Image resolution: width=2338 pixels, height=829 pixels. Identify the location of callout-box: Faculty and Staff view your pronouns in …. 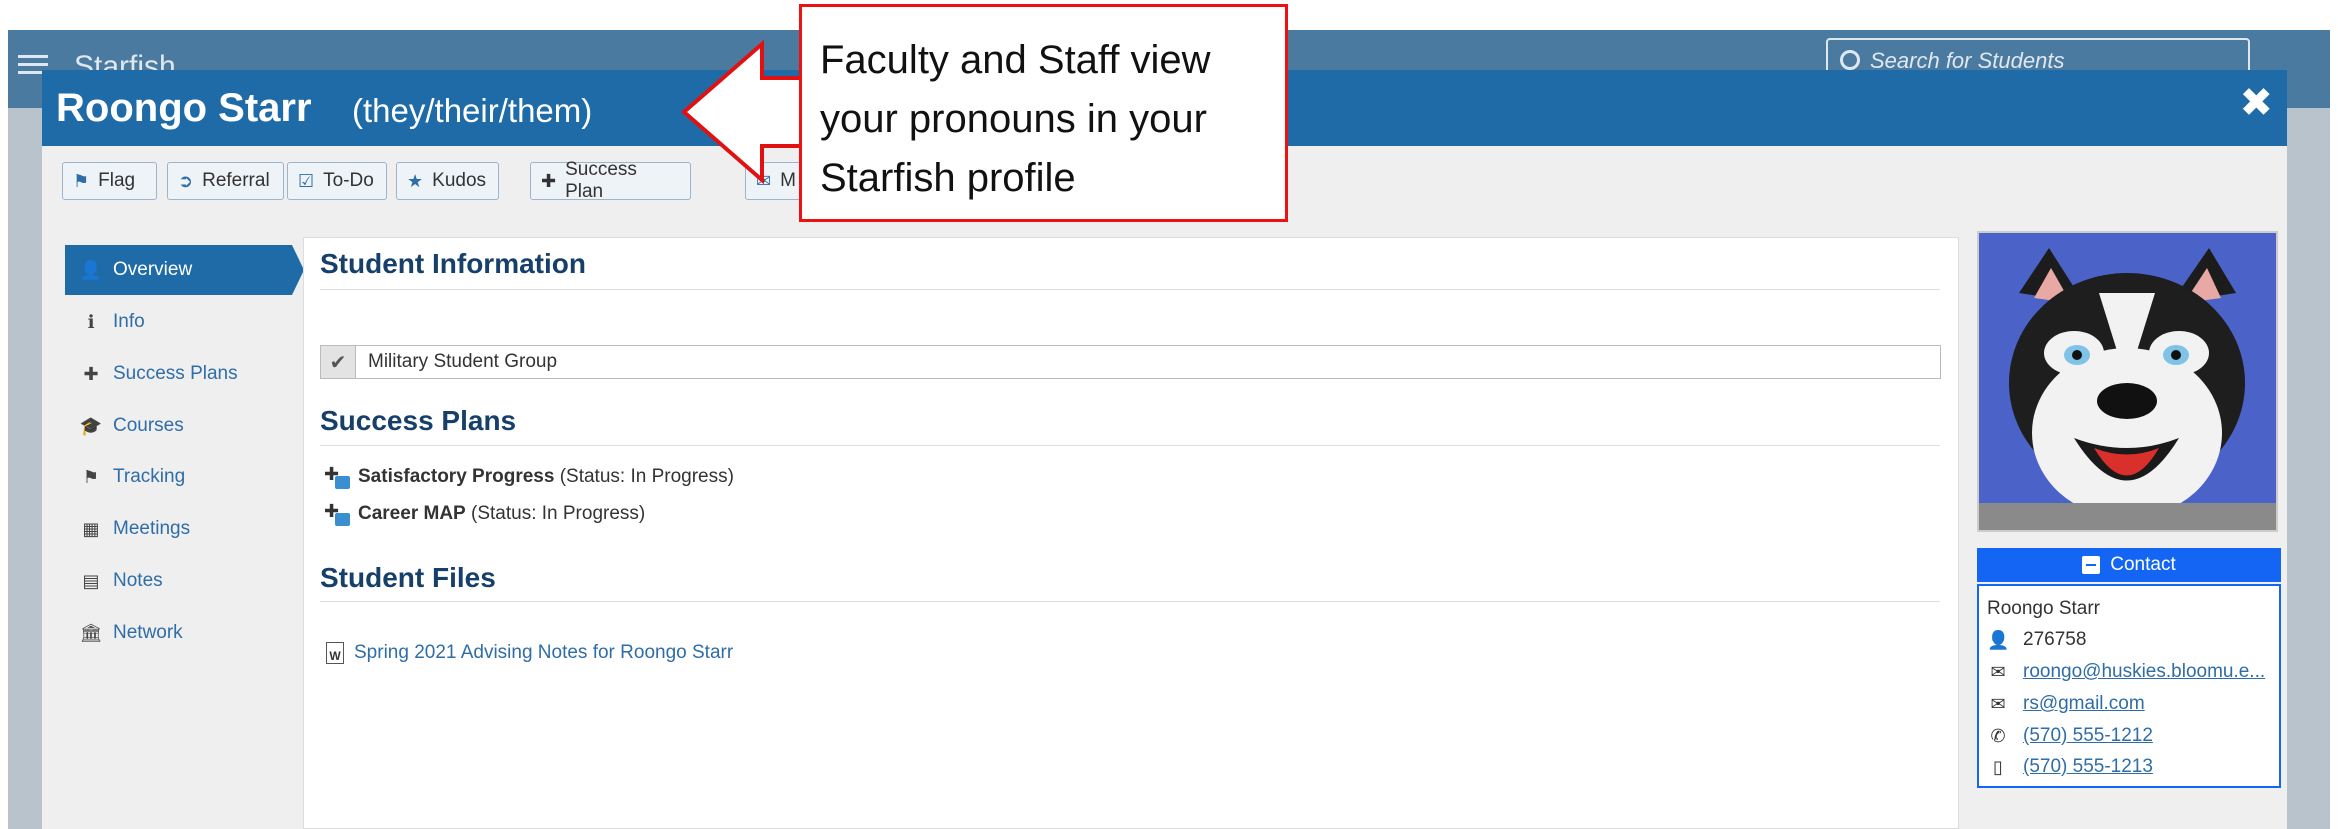
(1043, 113).